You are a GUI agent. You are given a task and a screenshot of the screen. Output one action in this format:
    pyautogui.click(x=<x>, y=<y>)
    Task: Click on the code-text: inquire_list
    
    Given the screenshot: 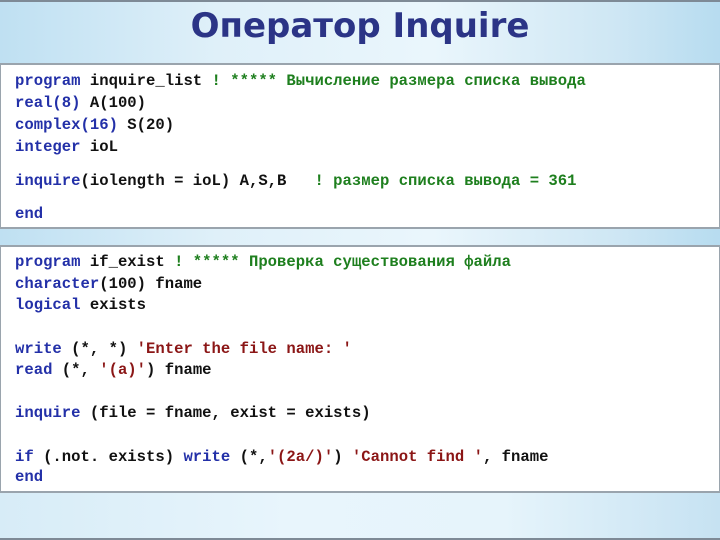 What is the action you would take?
    pyautogui.click(x=146, y=81)
    